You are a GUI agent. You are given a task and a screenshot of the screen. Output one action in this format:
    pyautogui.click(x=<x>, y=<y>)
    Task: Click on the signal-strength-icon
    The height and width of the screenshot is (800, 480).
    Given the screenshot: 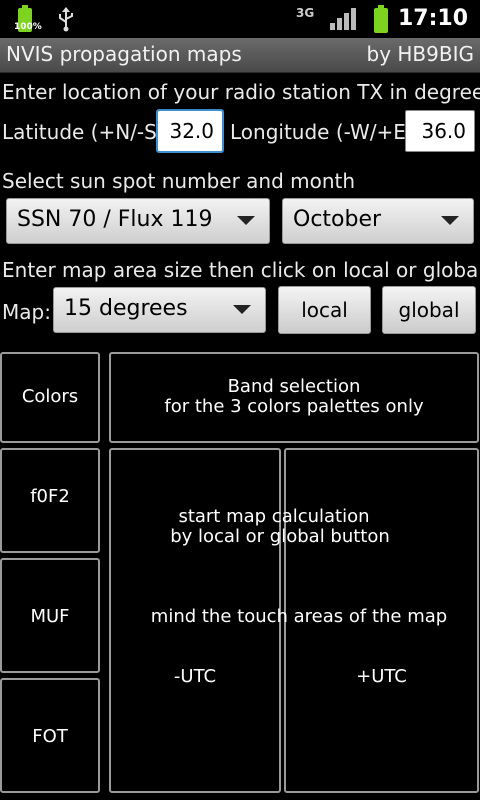 What is the action you would take?
    pyautogui.click(x=343, y=19)
    